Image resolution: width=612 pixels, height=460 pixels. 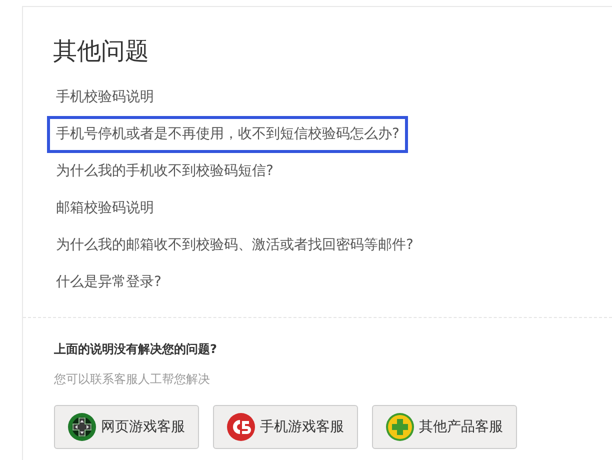 What do you see at coordinates (101, 51) in the screenshot?
I see `section-title: 其他问题` at bounding box center [101, 51].